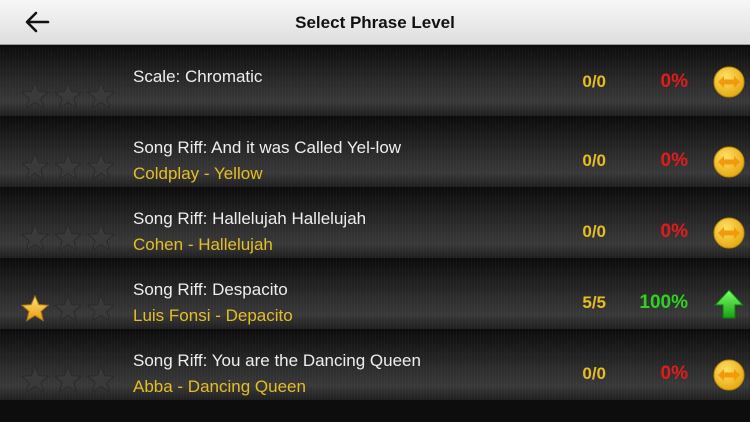  What do you see at coordinates (663, 302) in the screenshot?
I see `level-percent: 100%` at bounding box center [663, 302].